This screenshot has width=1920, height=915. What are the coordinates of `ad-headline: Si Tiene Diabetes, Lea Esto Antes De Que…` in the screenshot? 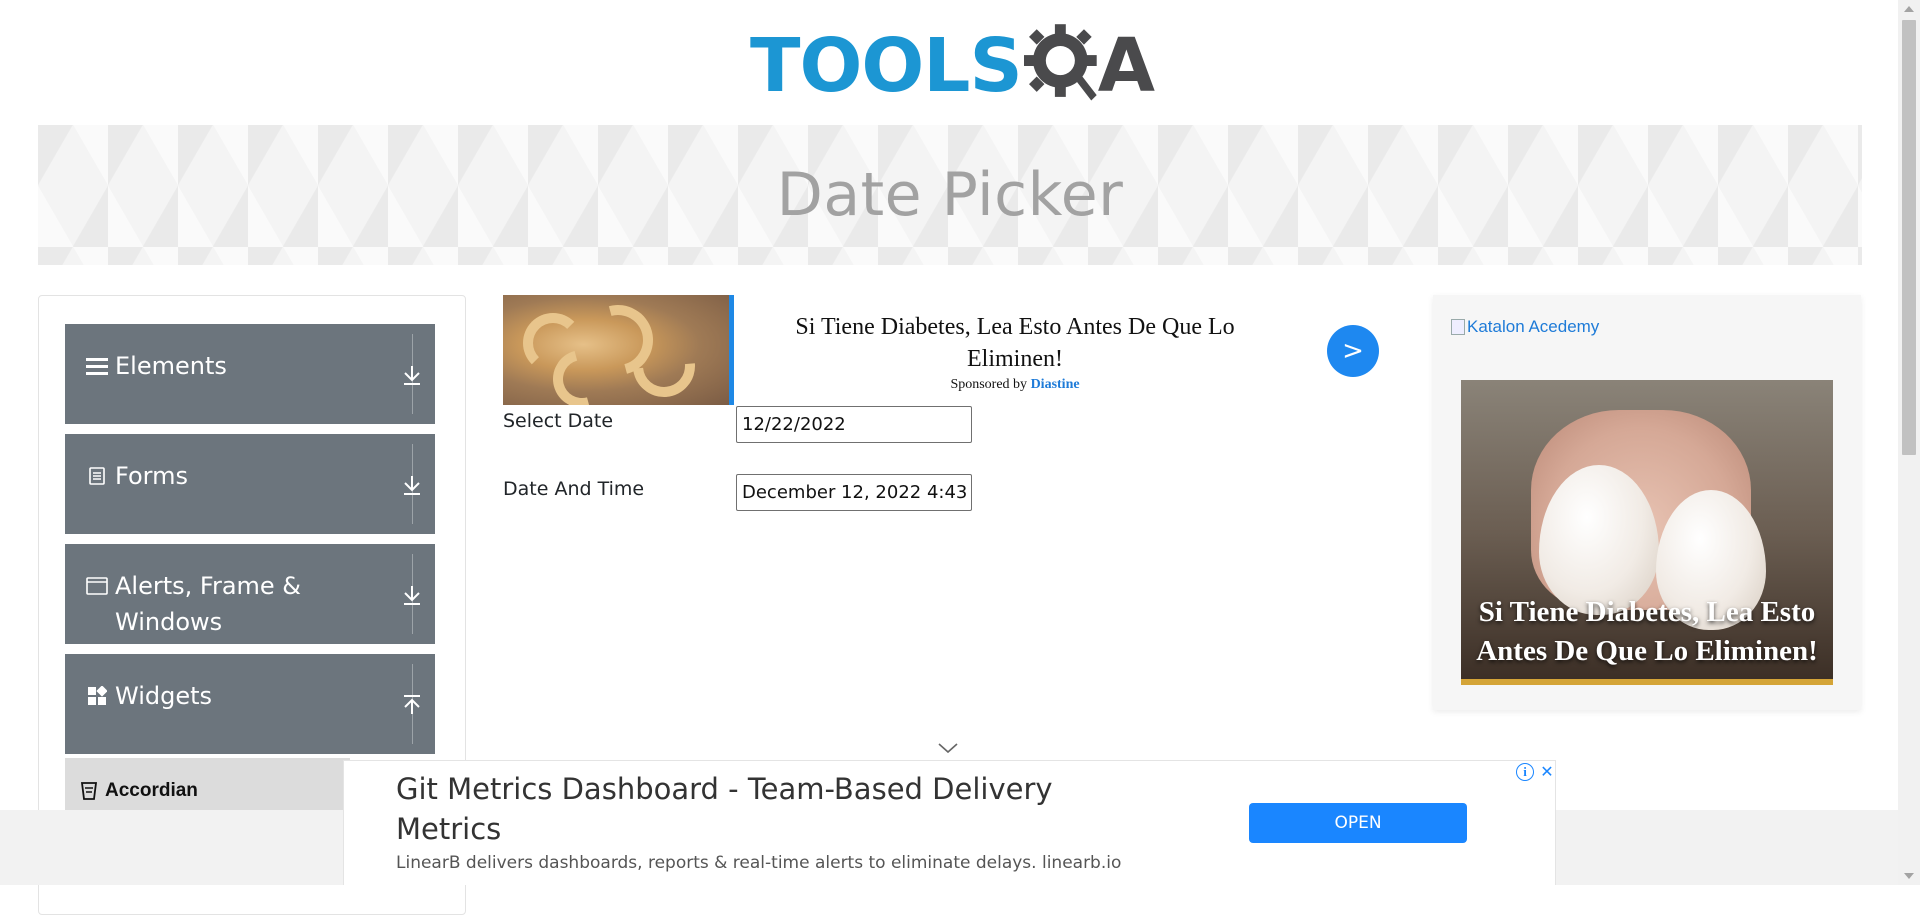 It's located at (1015, 343).